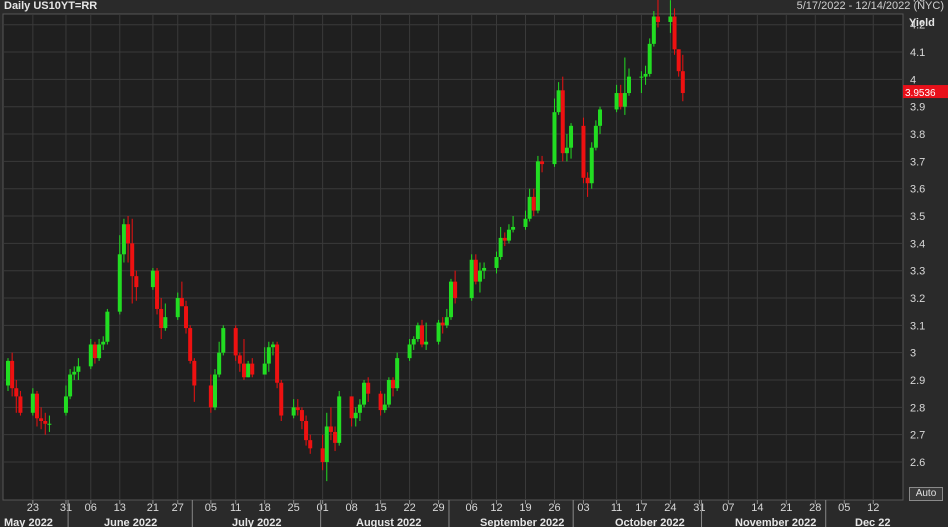 The image size is (948, 527). Describe the element at coordinates (728, 508) in the screenshot. I see `x-tick-label: 07` at that location.